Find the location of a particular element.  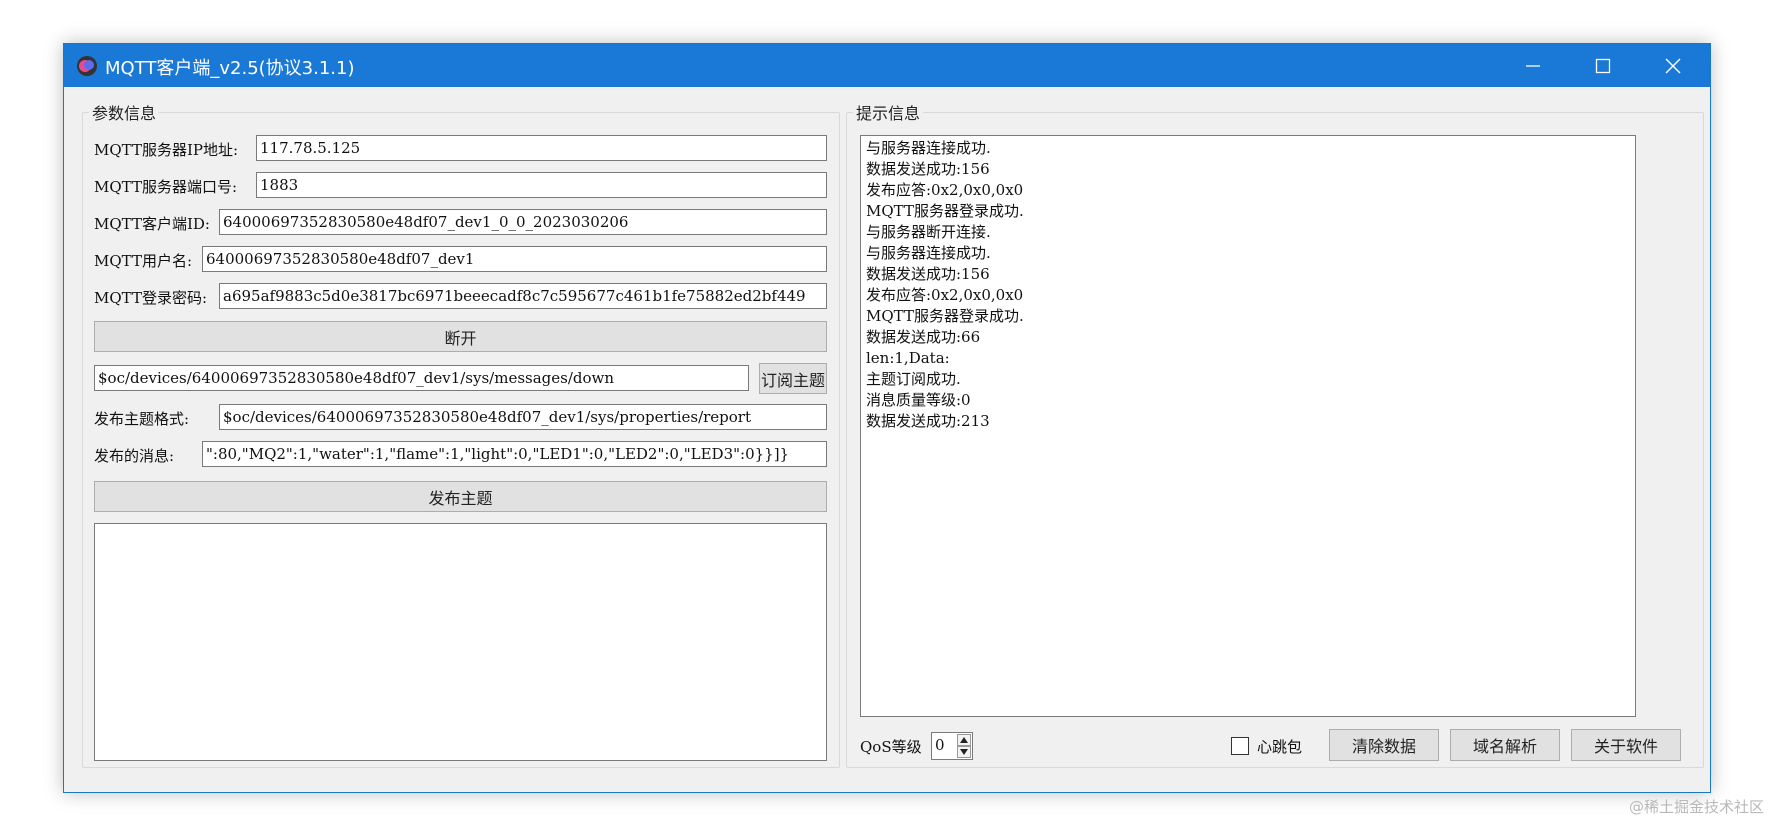

username-input: 64000697352830580e48df07_dev1 is located at coordinates (514, 259).